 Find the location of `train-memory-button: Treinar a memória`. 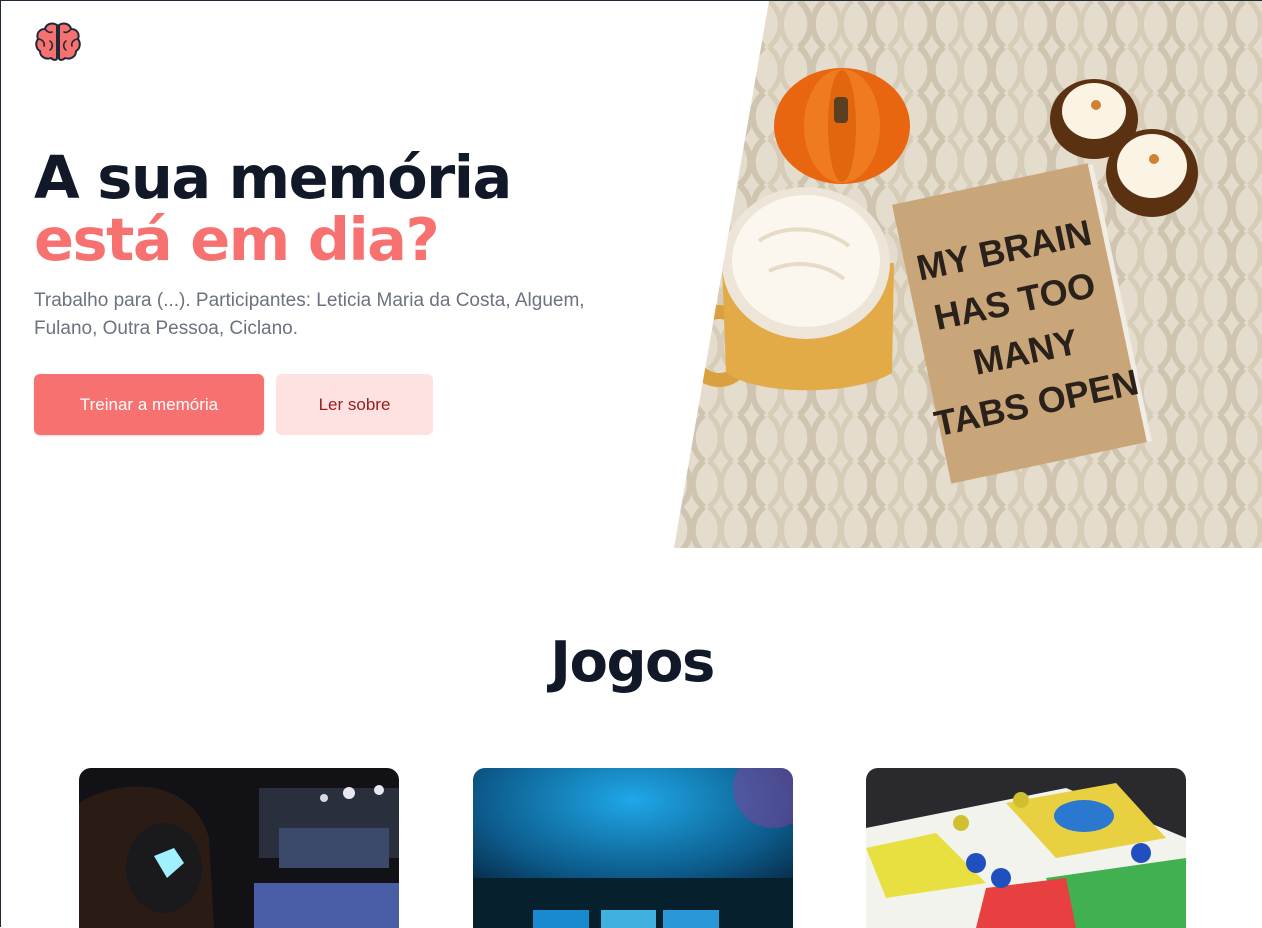

train-memory-button: Treinar a memória is located at coordinates (149, 404).